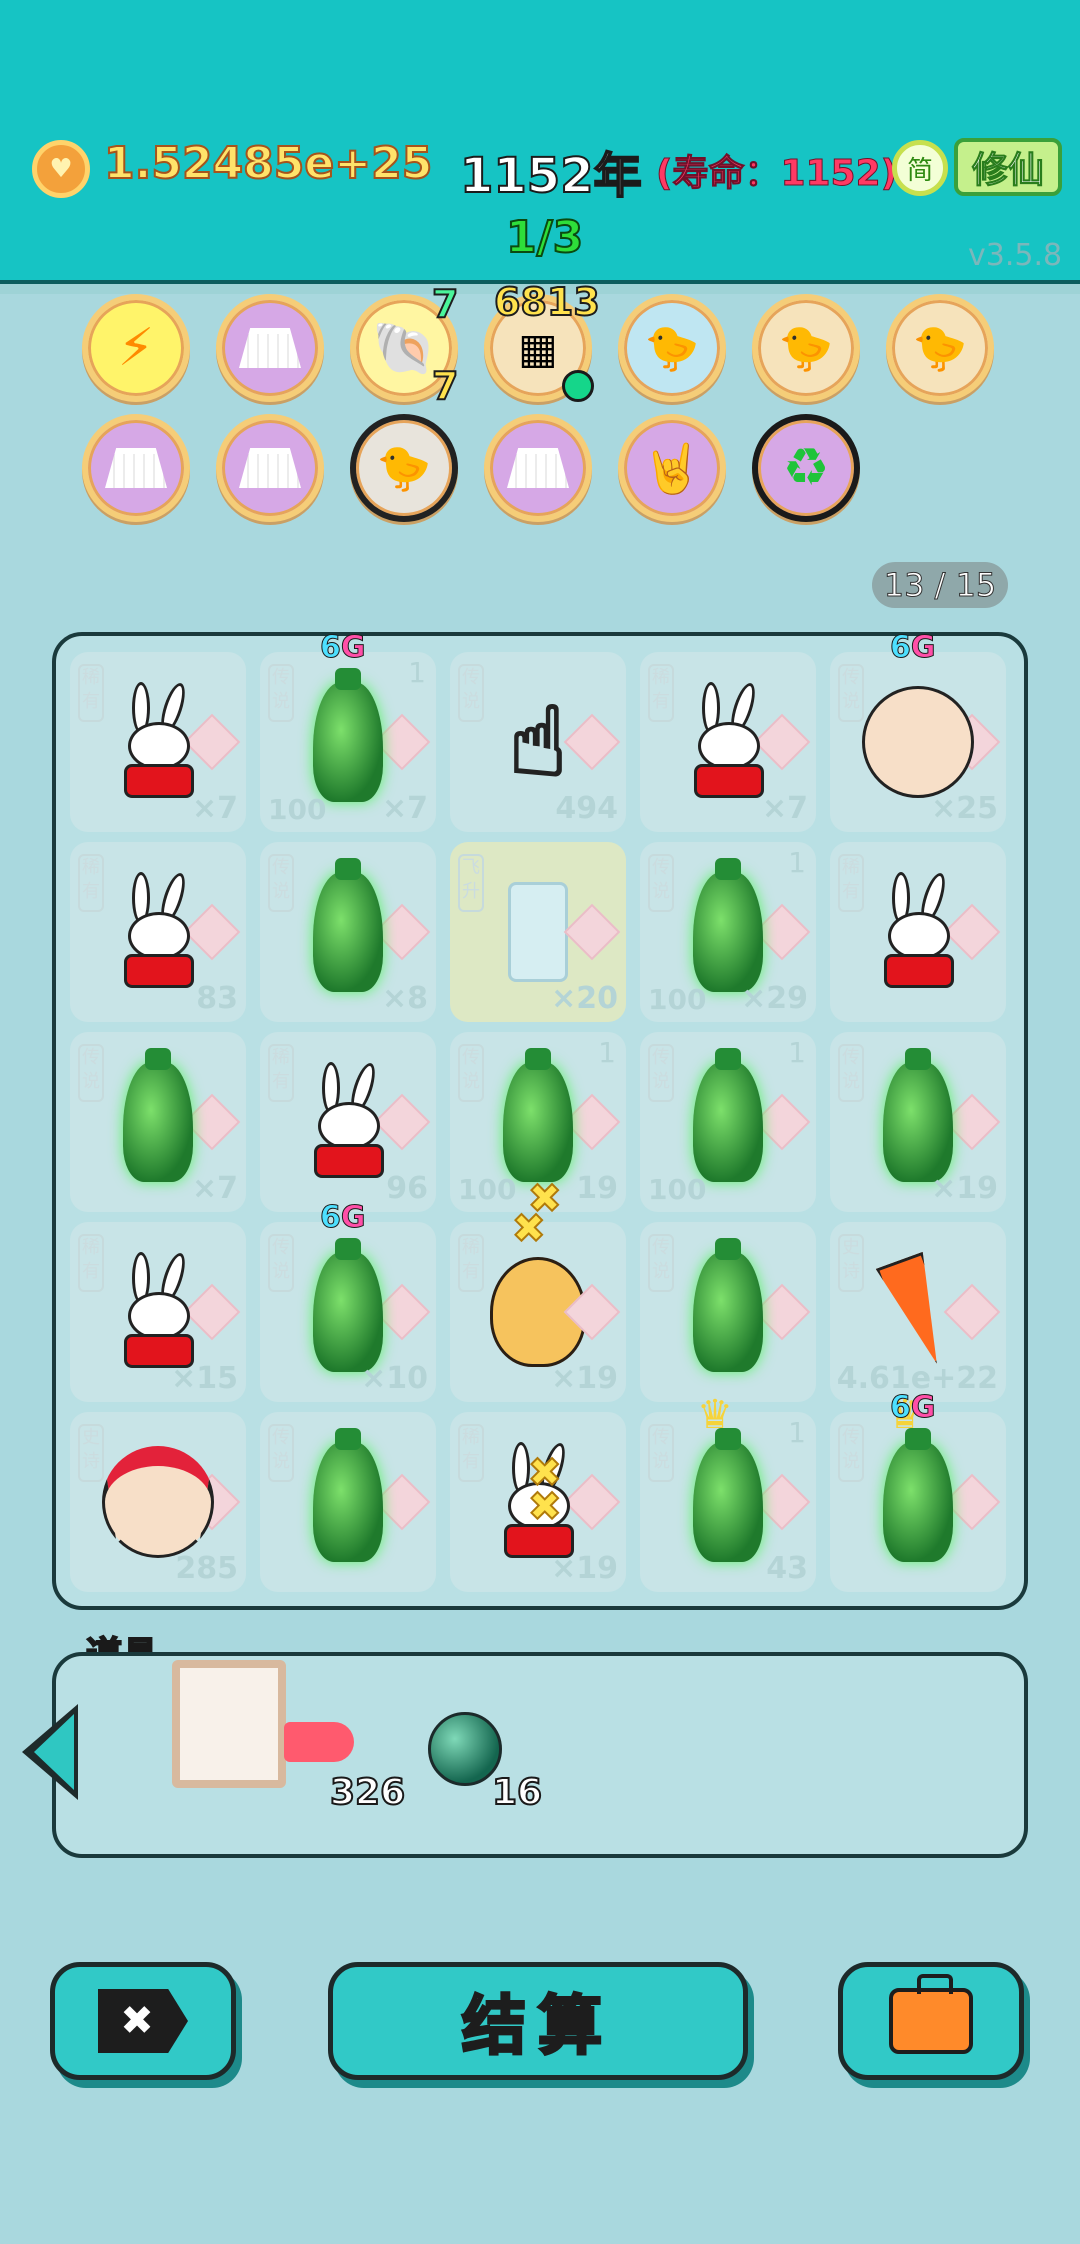 This screenshot has width=1080, height=2244. I want to click on rock-hand-skill: 🤘, so click(672, 468).